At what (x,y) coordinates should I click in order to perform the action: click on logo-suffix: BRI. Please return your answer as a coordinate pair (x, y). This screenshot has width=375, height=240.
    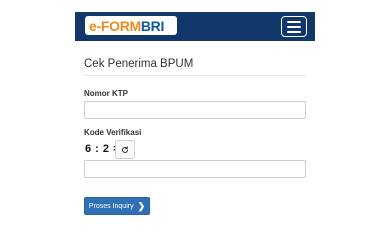
    Looking at the image, I should click on (152, 25).